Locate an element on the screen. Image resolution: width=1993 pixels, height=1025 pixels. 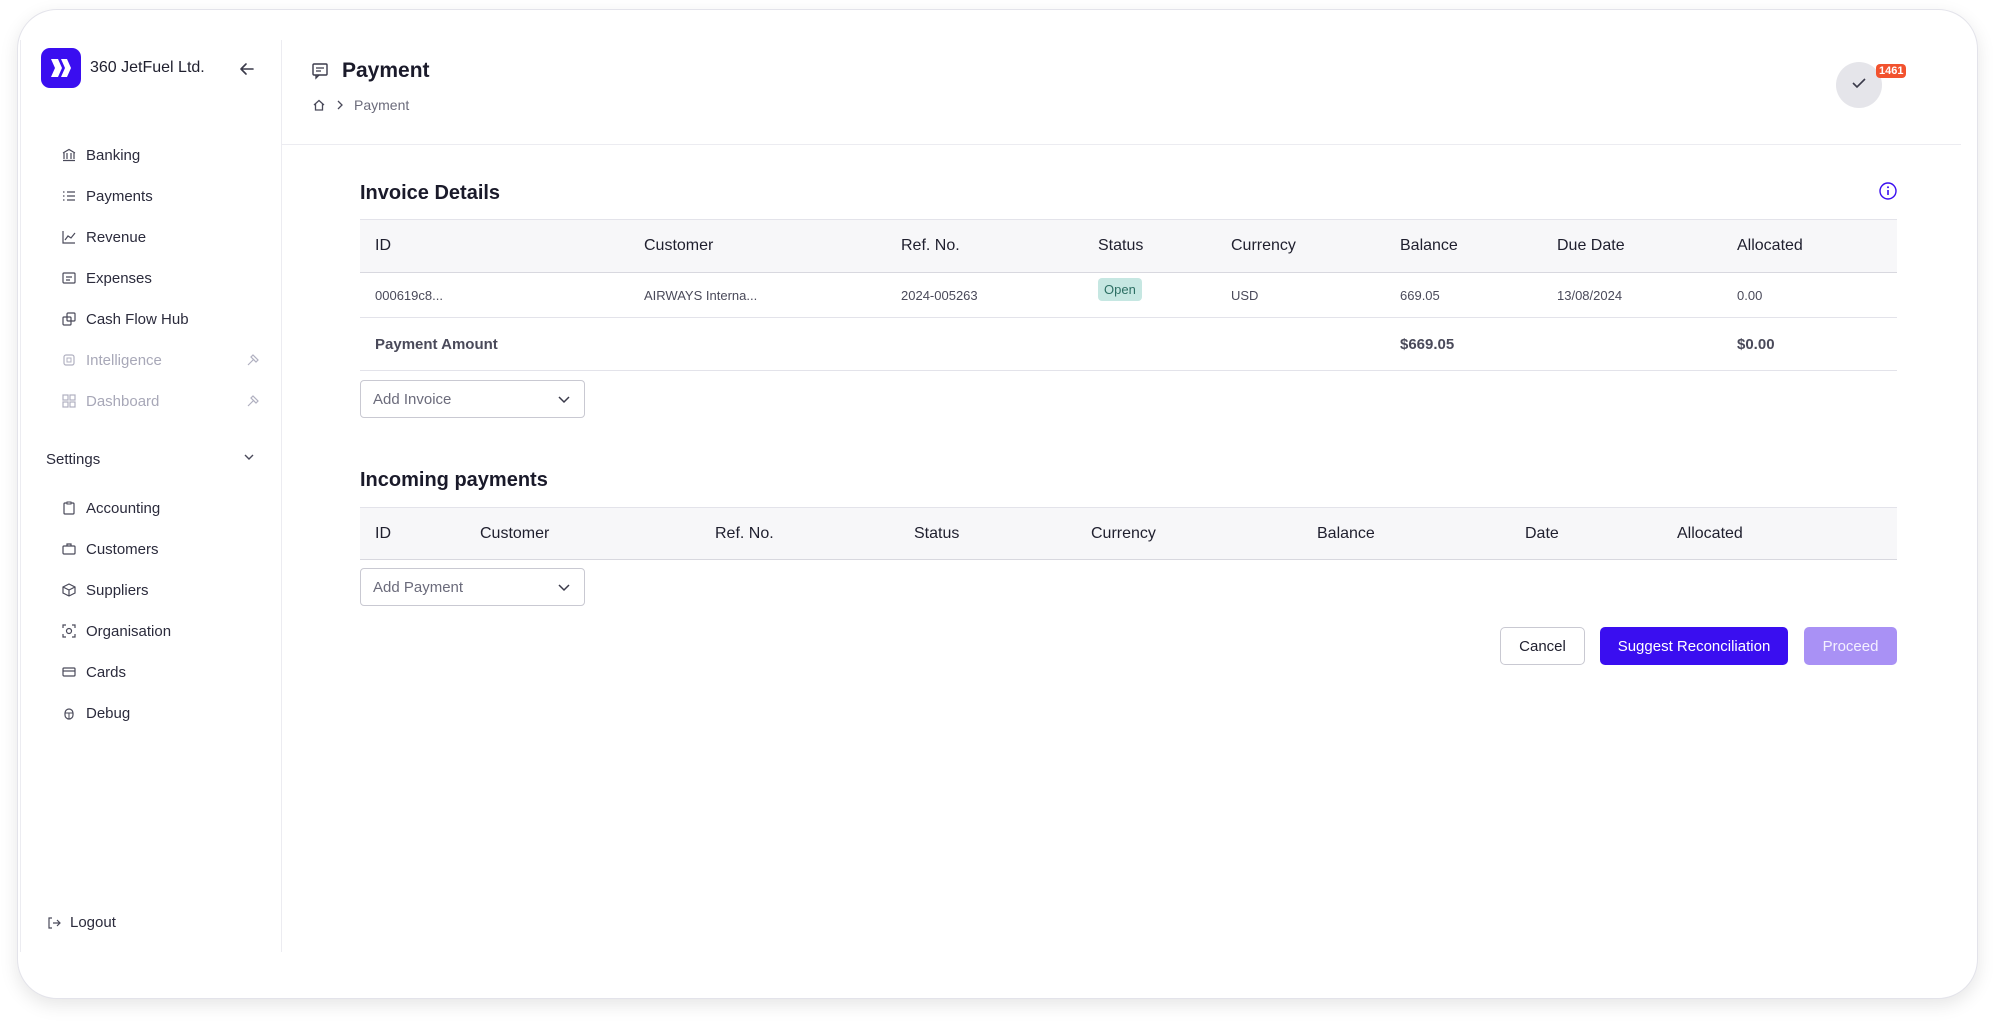
sidebar-item-label: Banking is located at coordinates (113, 155).